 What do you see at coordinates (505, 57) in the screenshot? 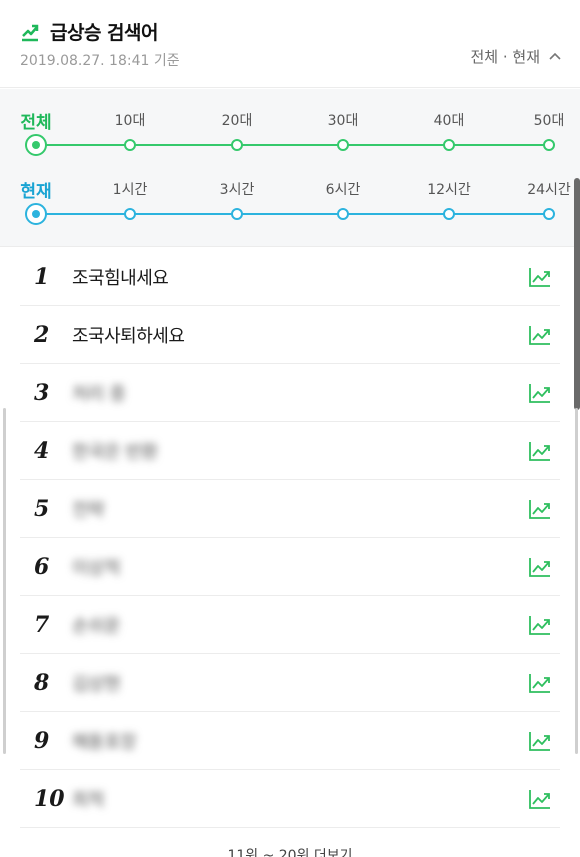
I see `scope-label: 전체 · 현재` at bounding box center [505, 57].